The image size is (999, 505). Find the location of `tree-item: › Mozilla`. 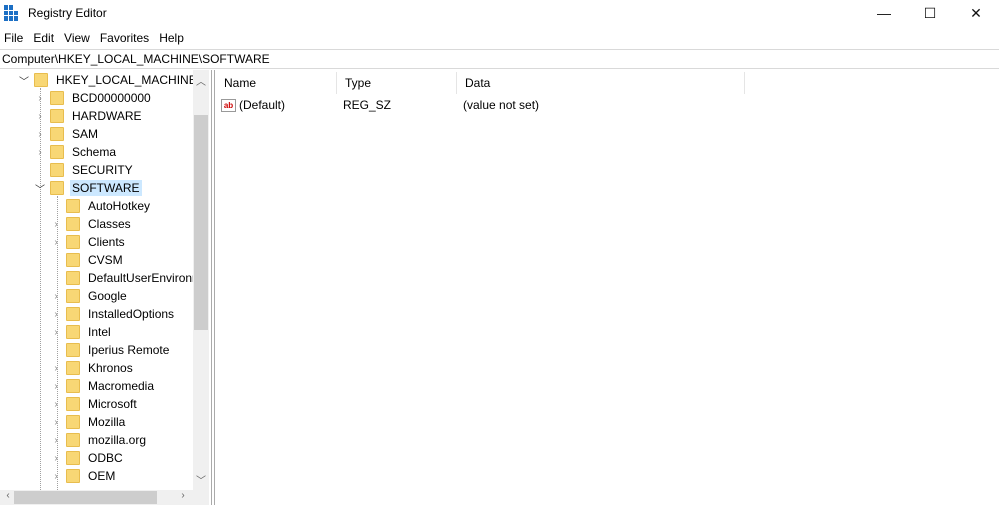

tree-item: › Mozilla is located at coordinates (88, 422).